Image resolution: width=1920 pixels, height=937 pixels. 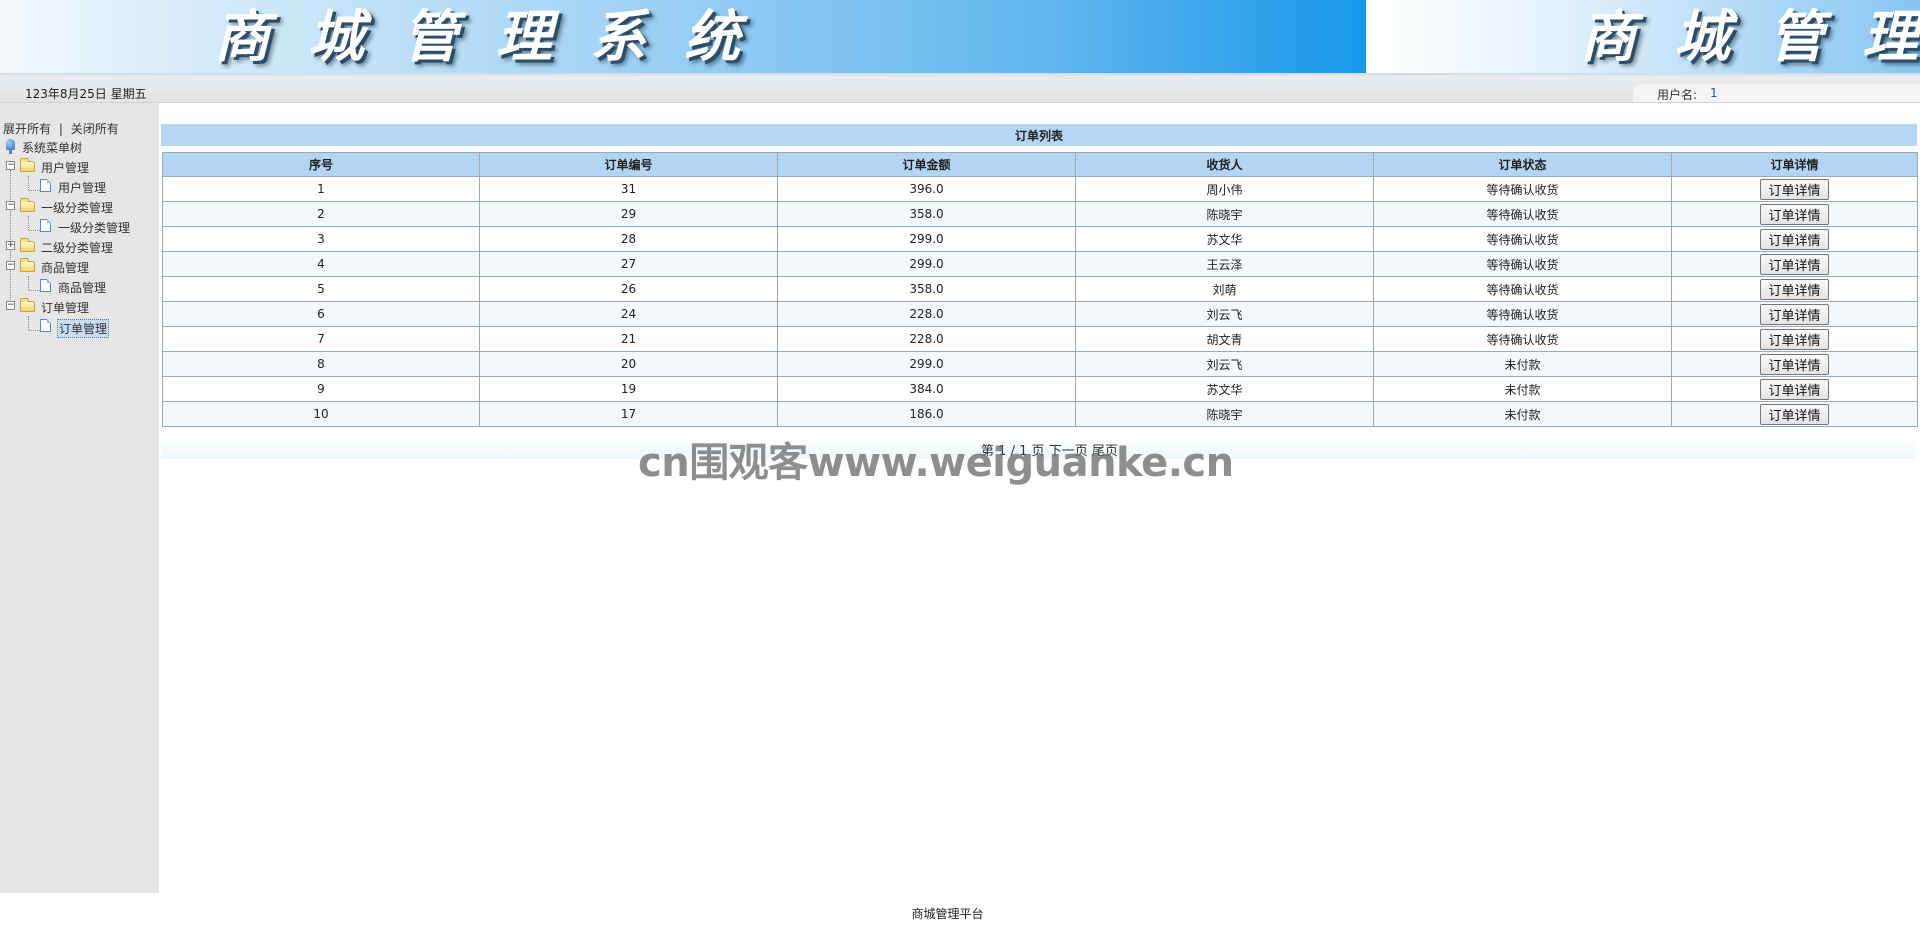 I want to click on user-name-value: 1, so click(x=1714, y=93).